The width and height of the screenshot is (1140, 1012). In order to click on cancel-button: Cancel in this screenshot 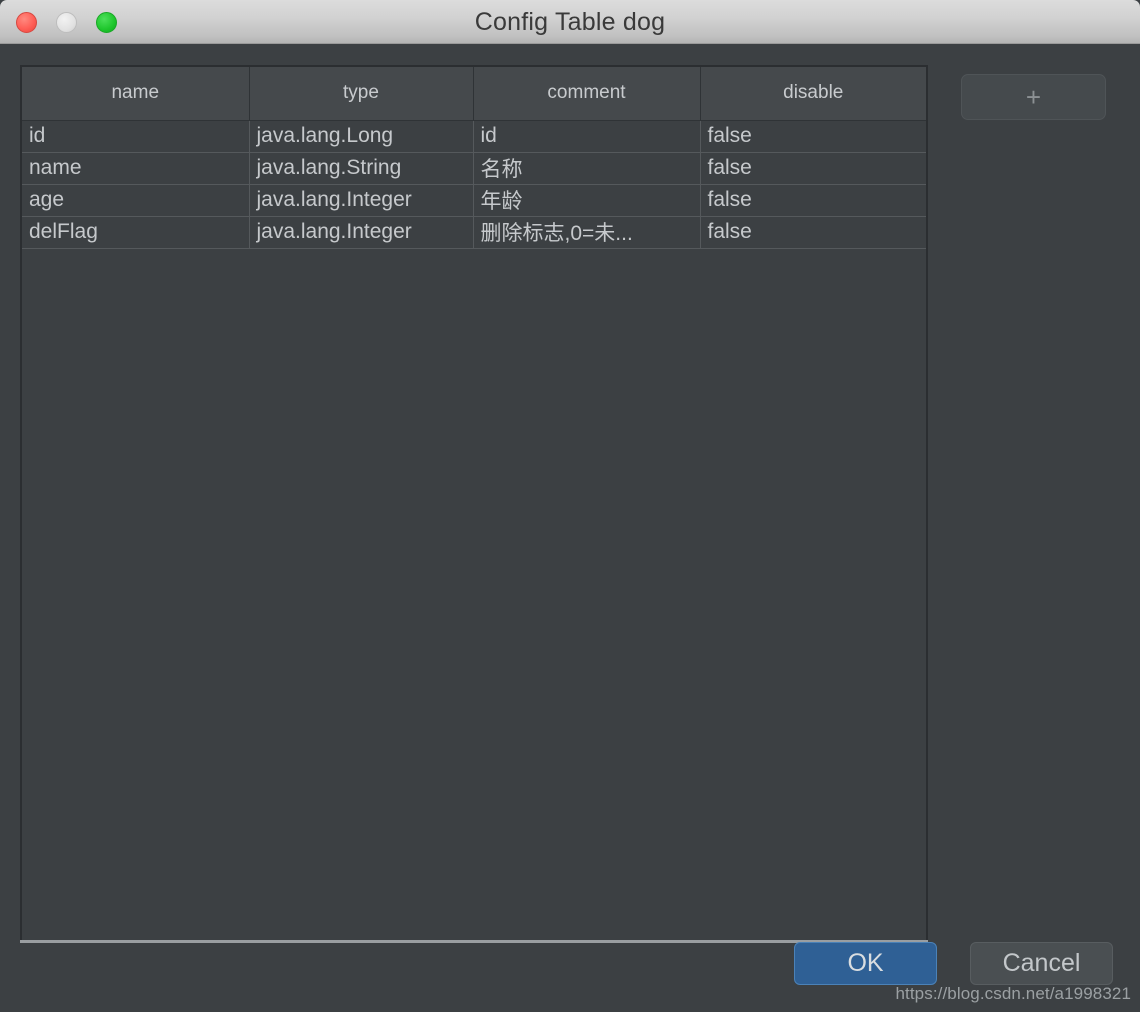, I will do `click(1041, 963)`.